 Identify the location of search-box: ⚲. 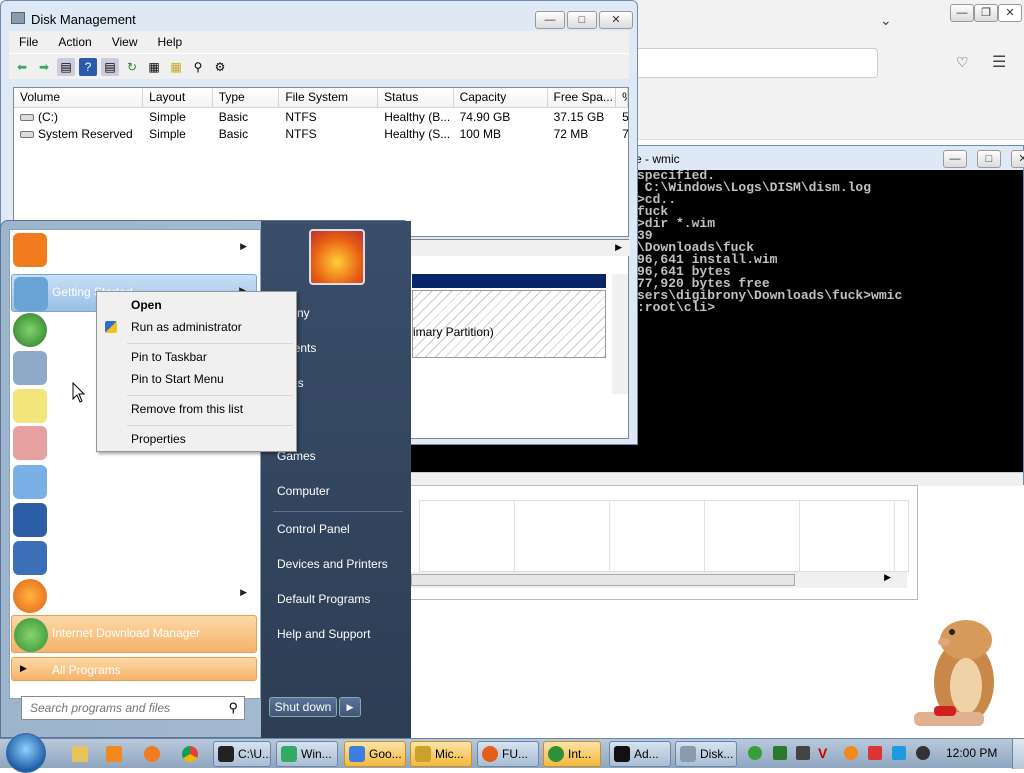
(133, 708).